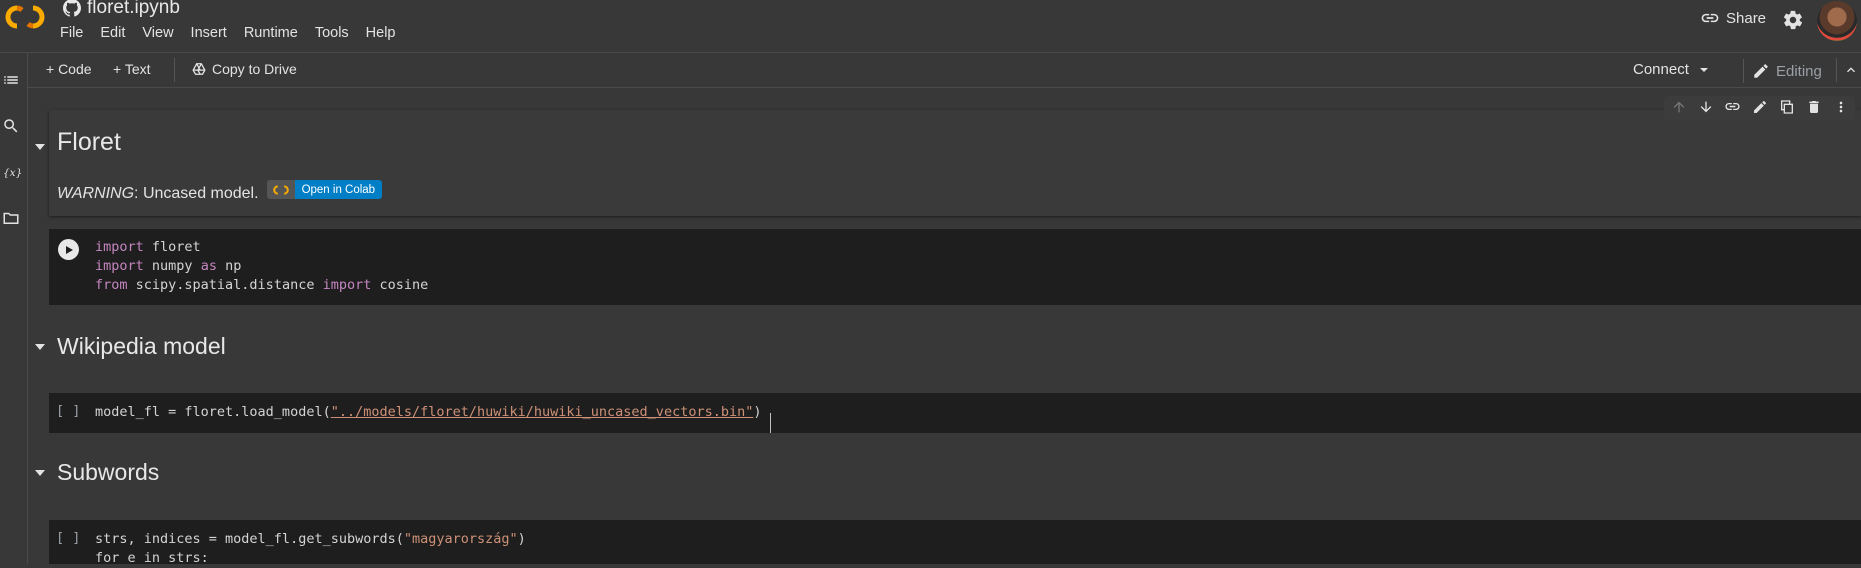 The image size is (1861, 568). What do you see at coordinates (1678, 106) in the screenshot?
I see `move-up-icon` at bounding box center [1678, 106].